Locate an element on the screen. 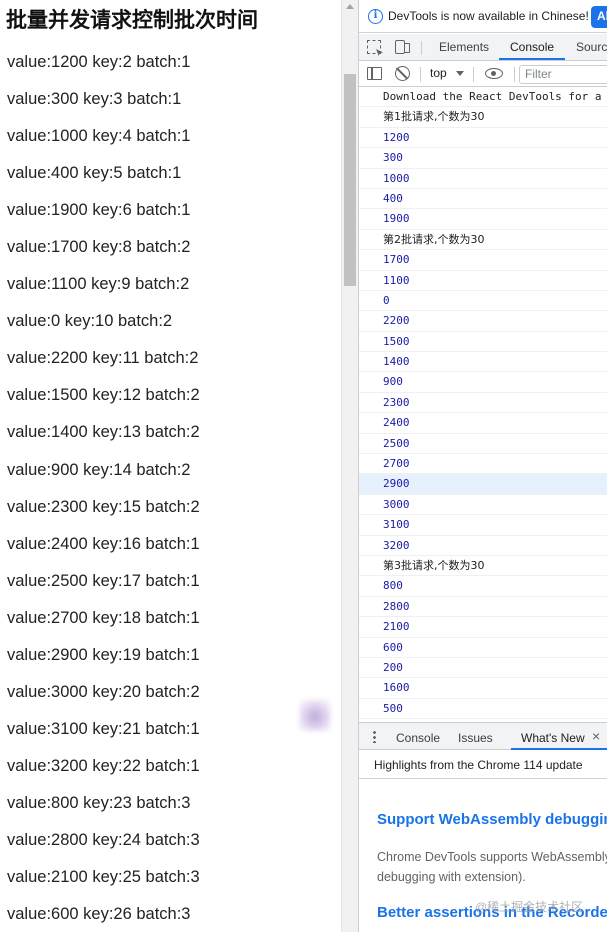 The height and width of the screenshot is (932, 607). result-item: value:800 key:23 batch:3 is located at coordinates (99, 802).